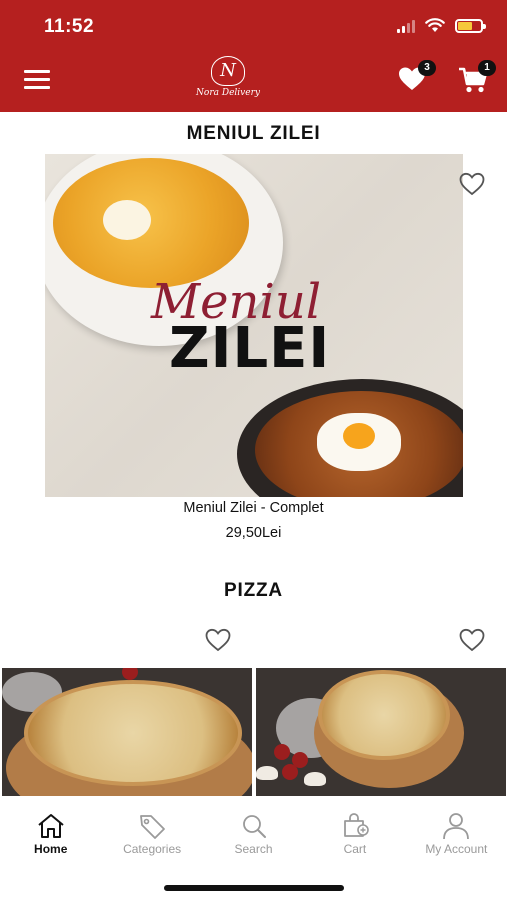  What do you see at coordinates (350, 438) in the screenshot?
I see `skillet-plate` at bounding box center [350, 438].